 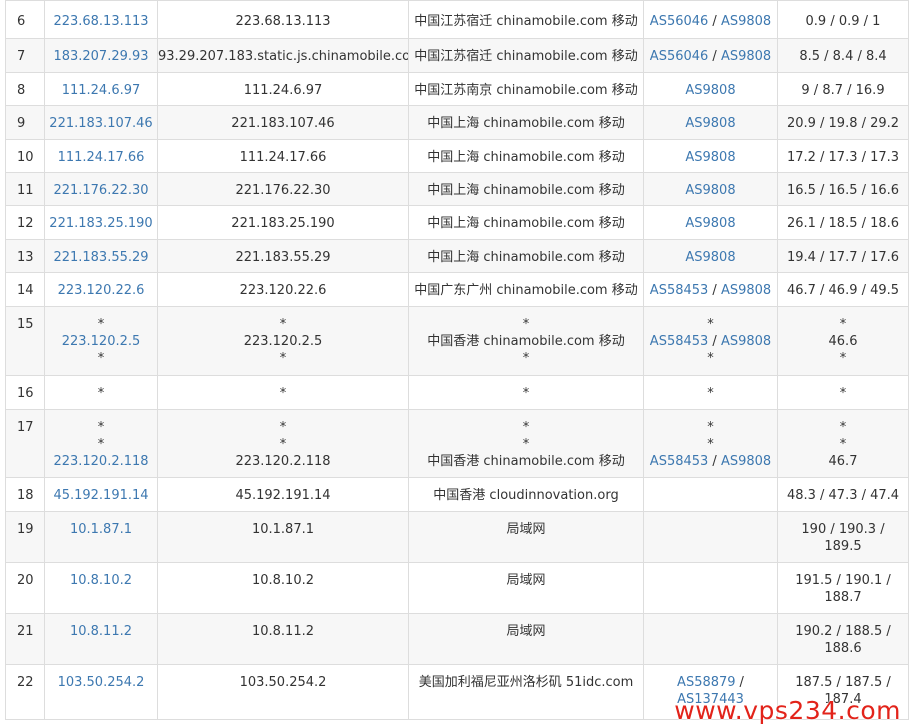 What do you see at coordinates (101, 443) in the screenshot?
I see `ip-cell: * * 223.120.2.118` at bounding box center [101, 443].